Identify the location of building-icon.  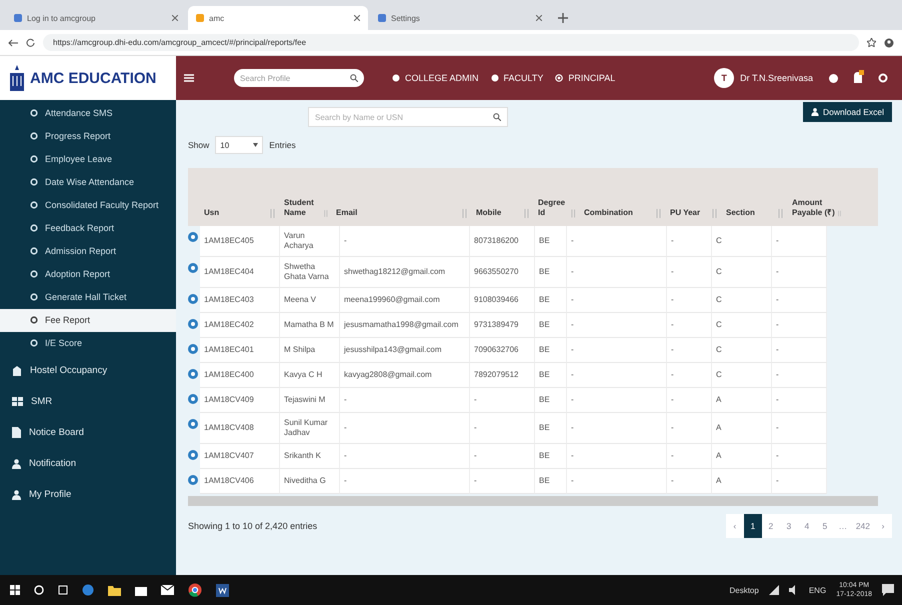
(17, 371).